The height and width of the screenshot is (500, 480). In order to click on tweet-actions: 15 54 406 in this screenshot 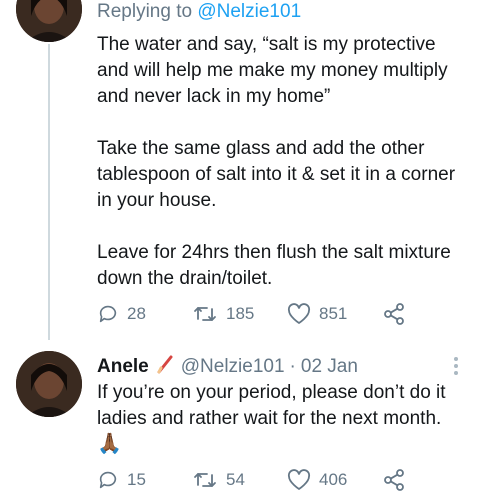, I will do `click(262, 480)`.